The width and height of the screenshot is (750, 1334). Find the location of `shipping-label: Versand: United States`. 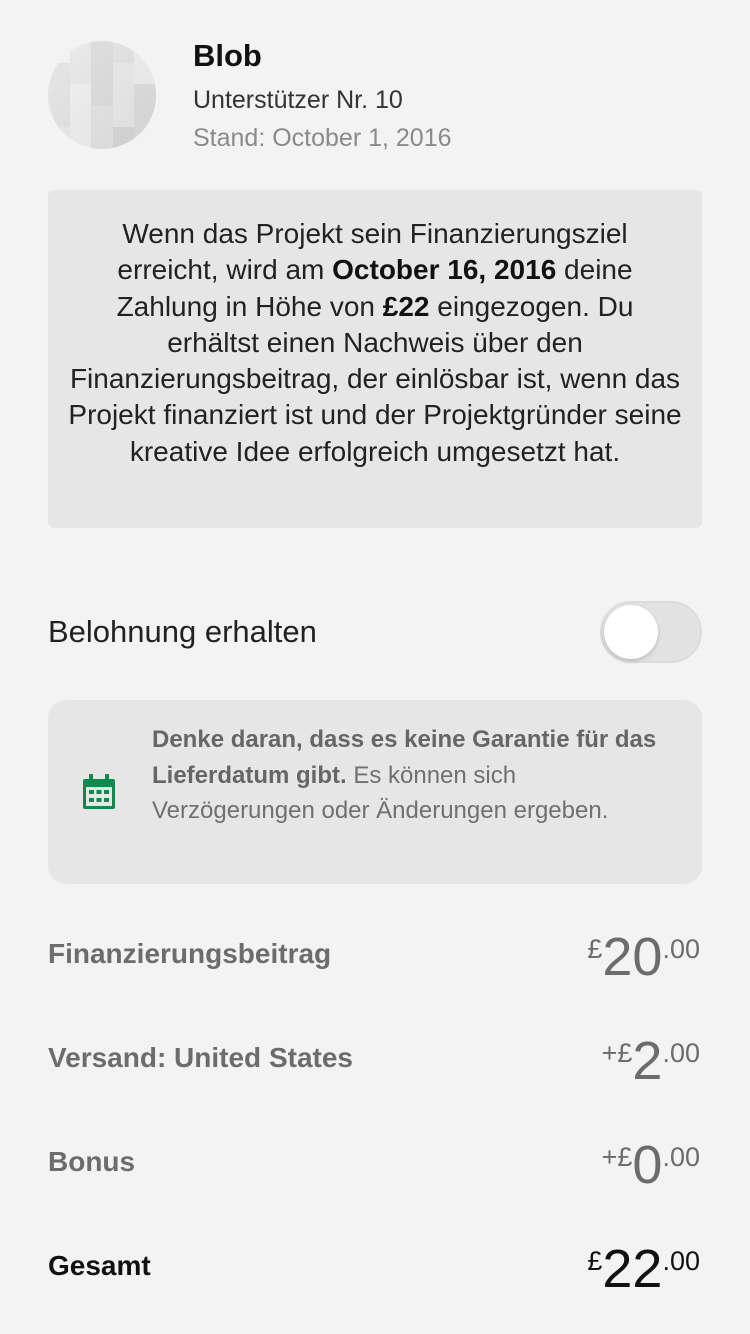

shipping-label: Versand: United States is located at coordinates (200, 1057).